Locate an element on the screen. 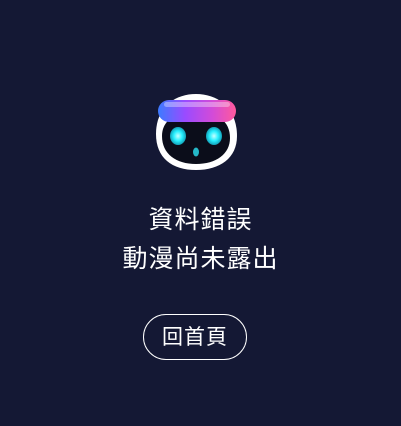 This screenshot has height=426, width=401. robot-mascot-icon is located at coordinates (194, 133).